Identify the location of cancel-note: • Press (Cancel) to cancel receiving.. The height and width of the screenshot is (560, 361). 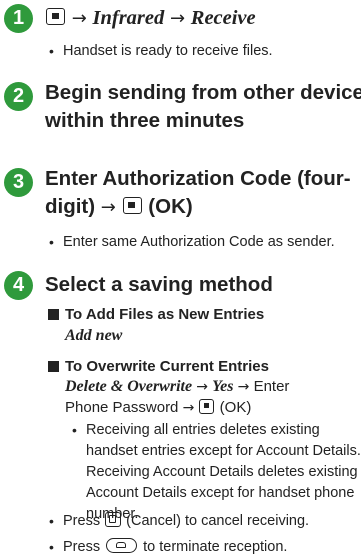
(179, 520).